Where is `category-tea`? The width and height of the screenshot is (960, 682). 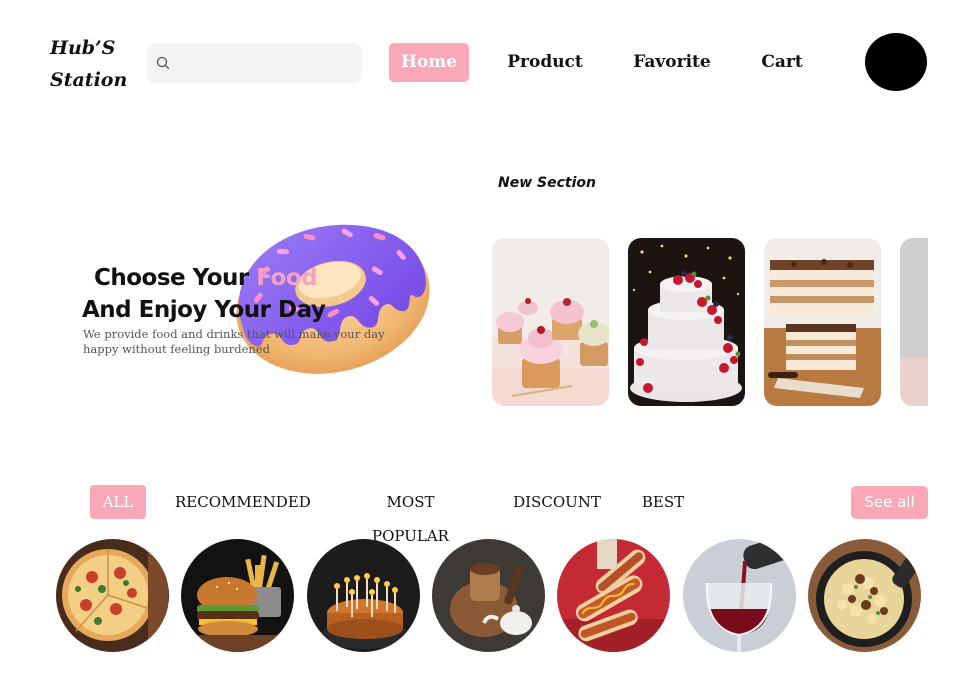
category-tea is located at coordinates (488, 595).